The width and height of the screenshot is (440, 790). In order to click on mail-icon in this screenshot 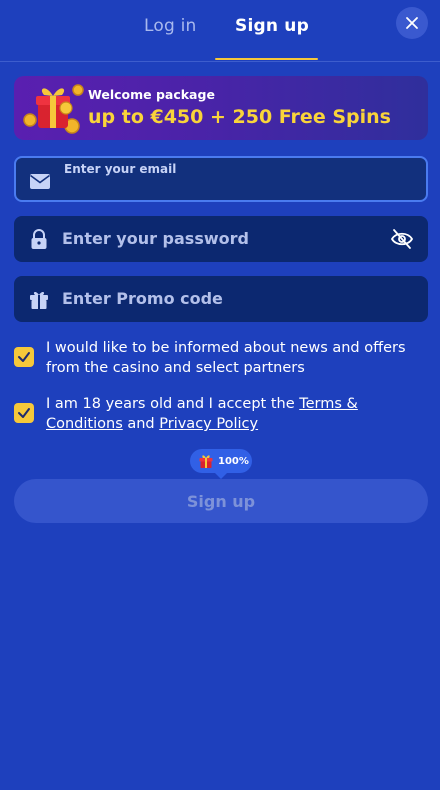, I will do `click(40, 181)`.